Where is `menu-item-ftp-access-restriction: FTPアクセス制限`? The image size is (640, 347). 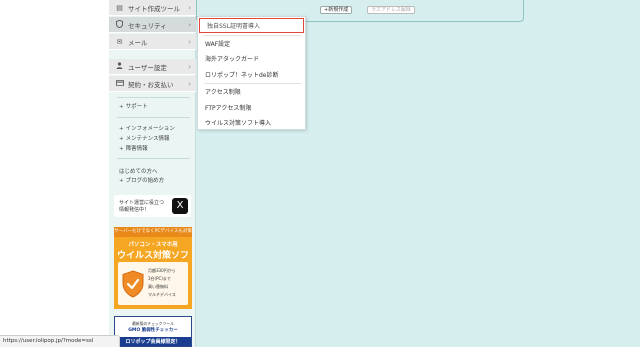 menu-item-ftp-access-restriction: FTPアクセス制限 is located at coordinates (251, 107).